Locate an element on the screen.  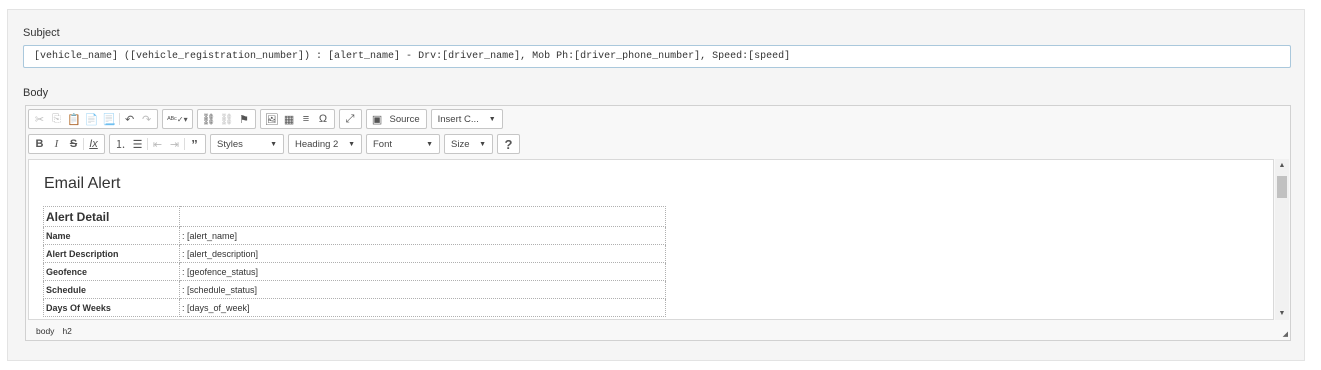
font-dropdown: Font ▼ is located at coordinates (403, 144).